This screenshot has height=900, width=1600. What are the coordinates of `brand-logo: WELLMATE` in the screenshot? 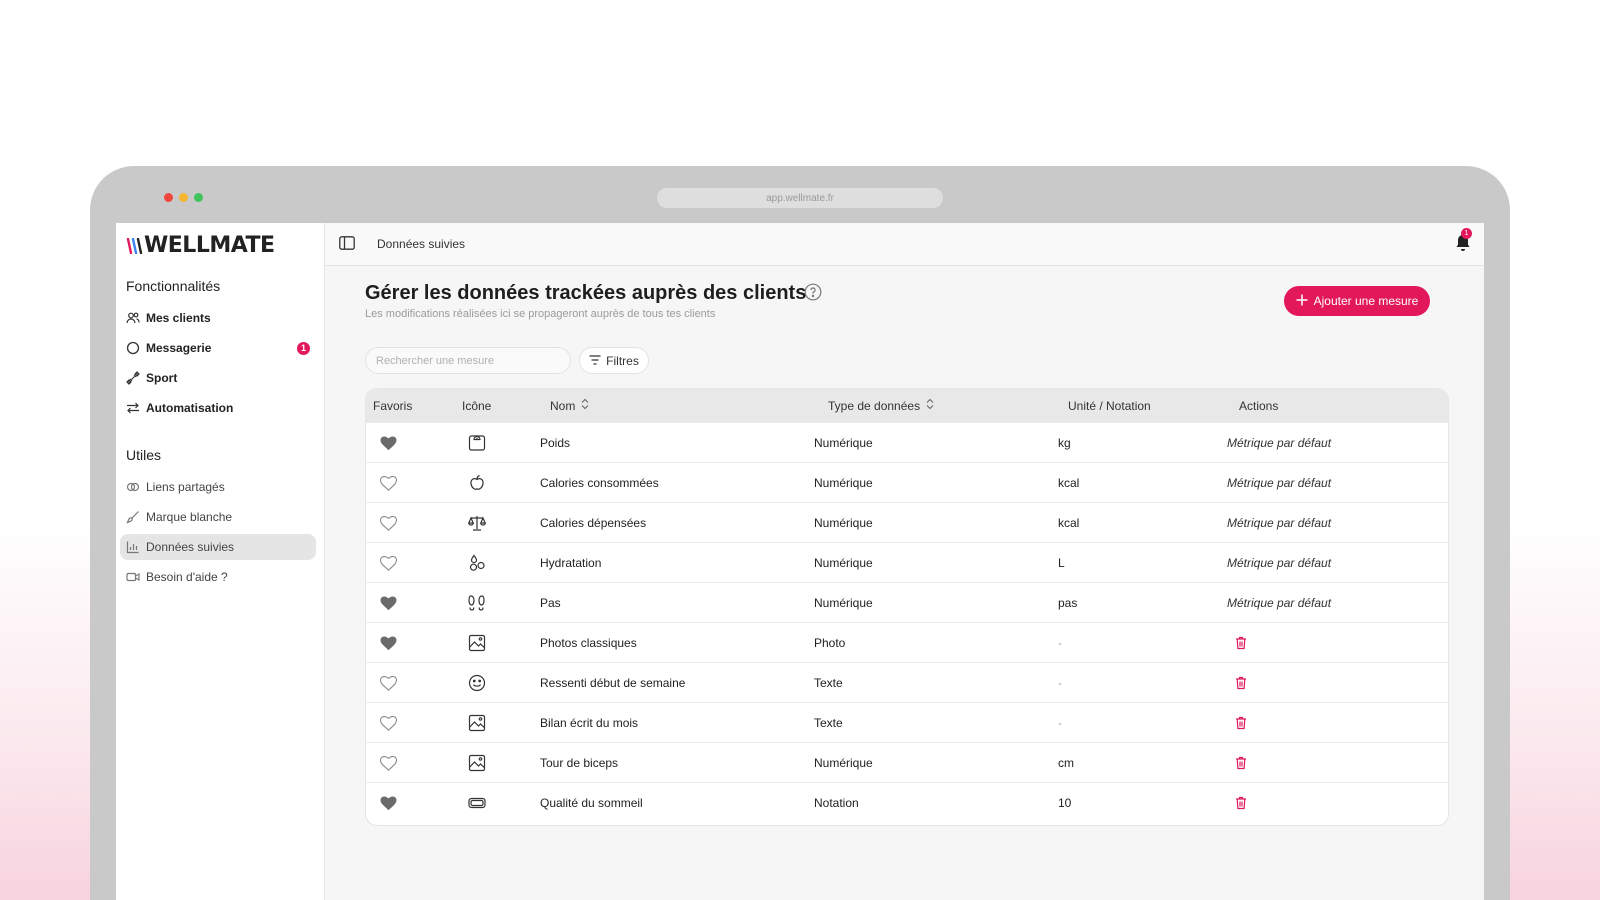 It's located at (200, 245).